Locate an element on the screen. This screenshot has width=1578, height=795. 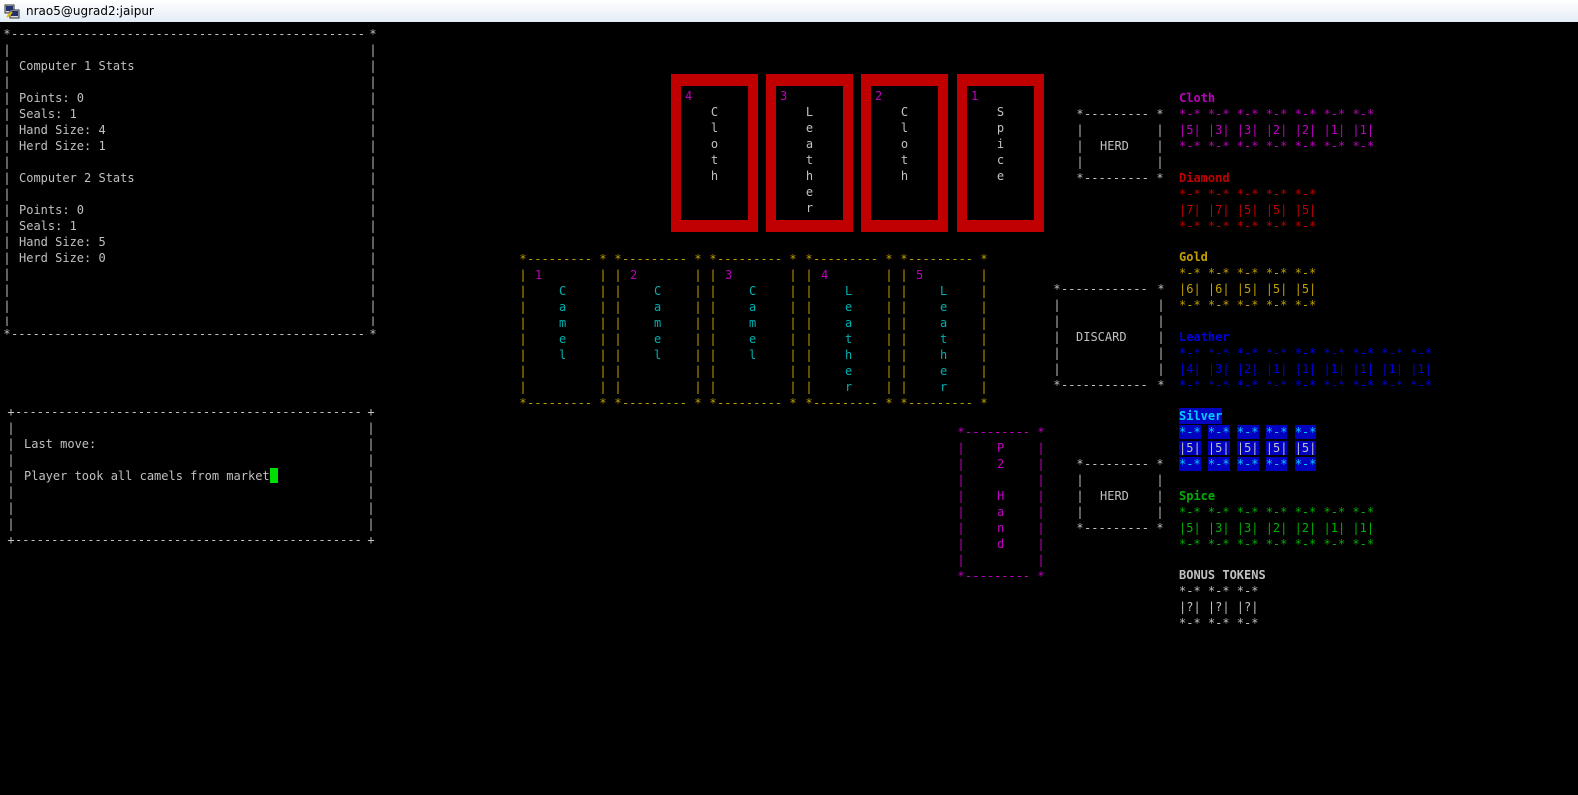
window-titlebar: nrao5@ugrad2:jaipur is located at coordinates (789, 11).